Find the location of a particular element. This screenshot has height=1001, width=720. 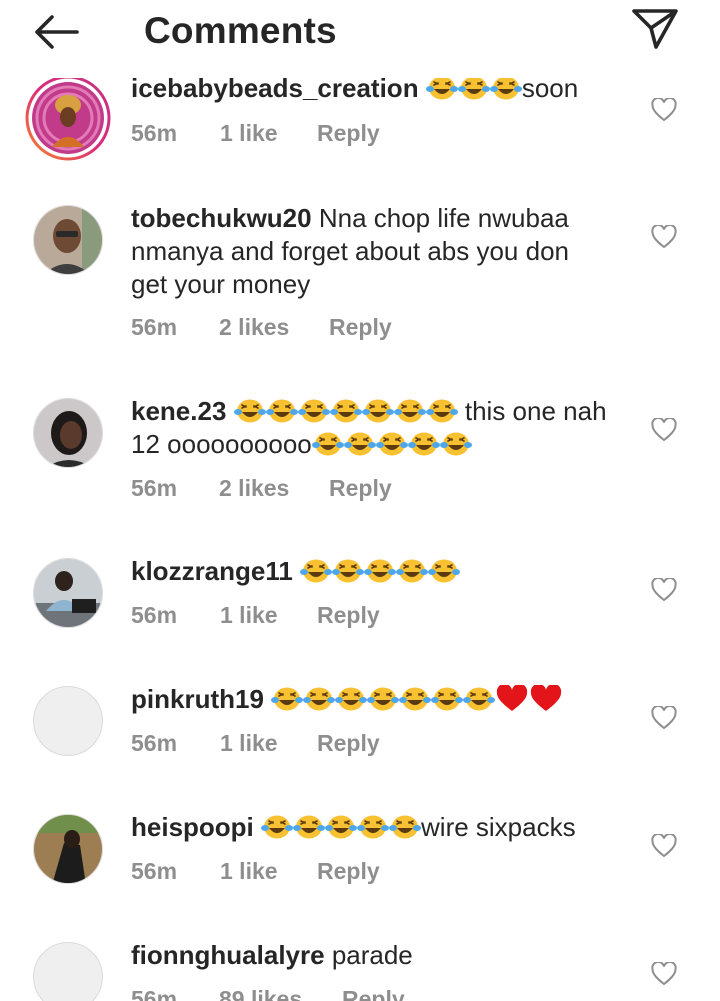

top-bar: Comments is located at coordinates (360, 39).